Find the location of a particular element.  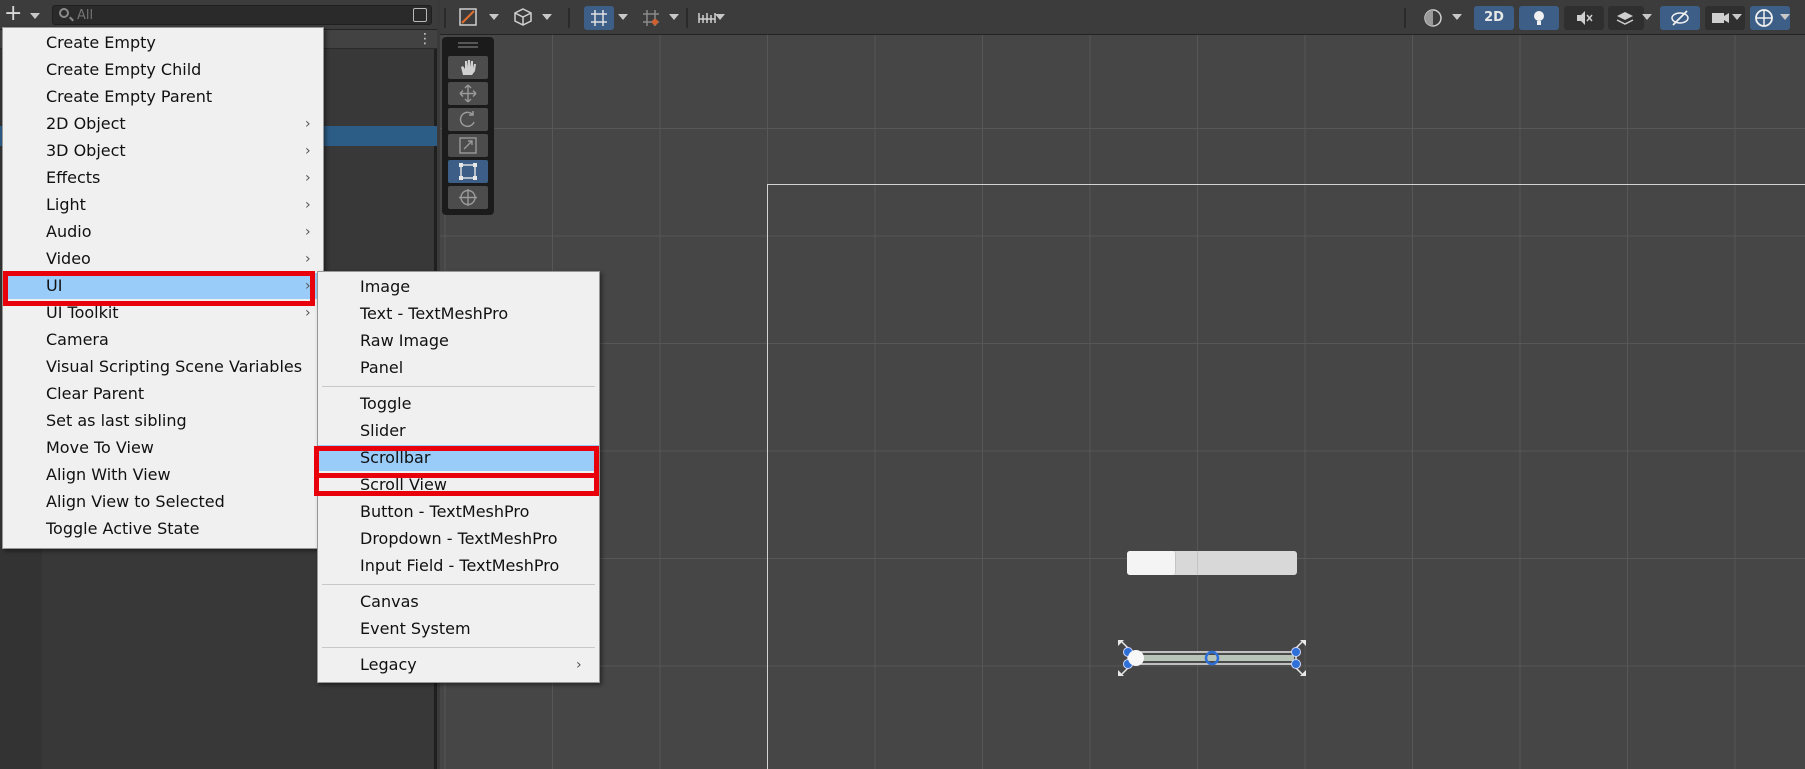

menu-item-light: Light › is located at coordinates (163, 205).